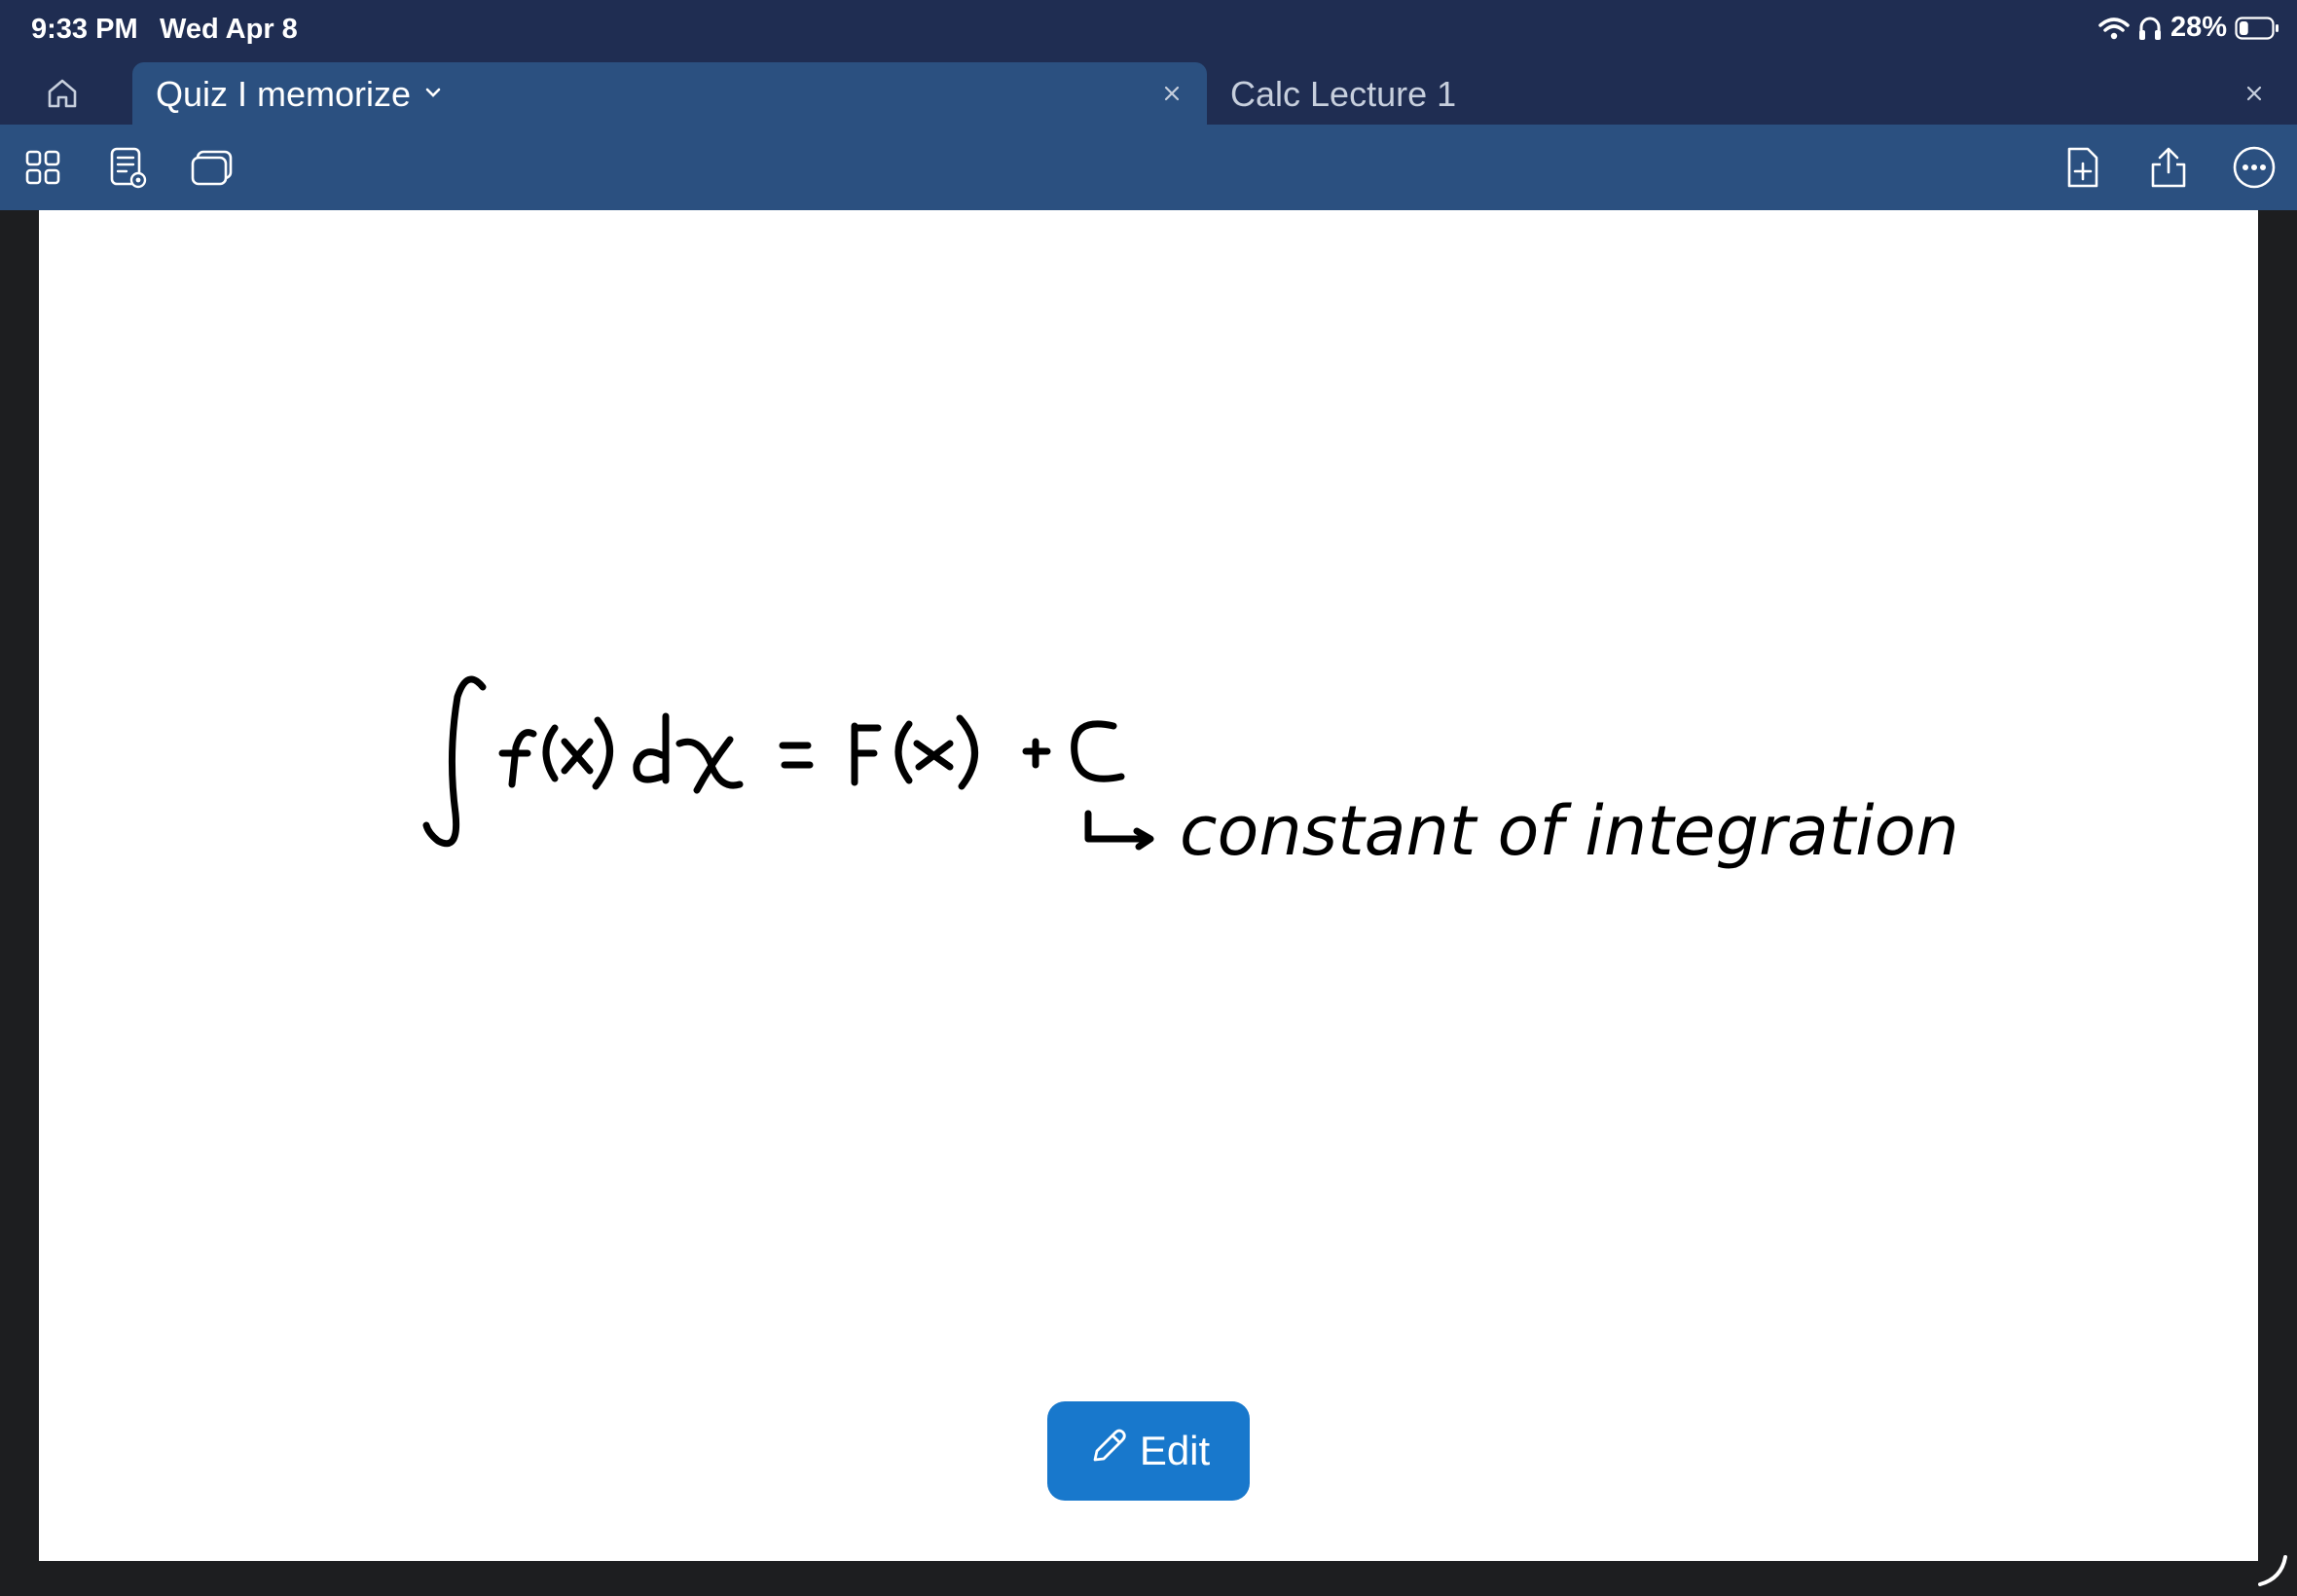  Describe the element at coordinates (2168, 168) in the screenshot. I see `share-icon` at that location.